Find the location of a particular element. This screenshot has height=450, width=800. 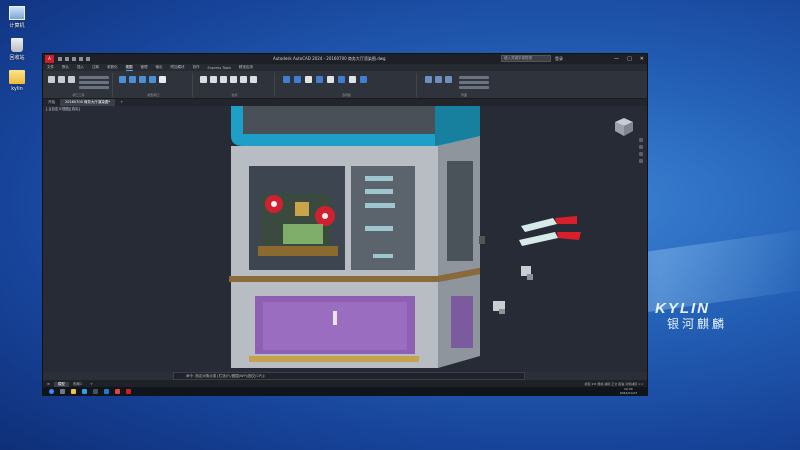

ribbon-panel: 视口工具 模型视口 坐标 选项板 界面 is located at coordinates (345, 85).